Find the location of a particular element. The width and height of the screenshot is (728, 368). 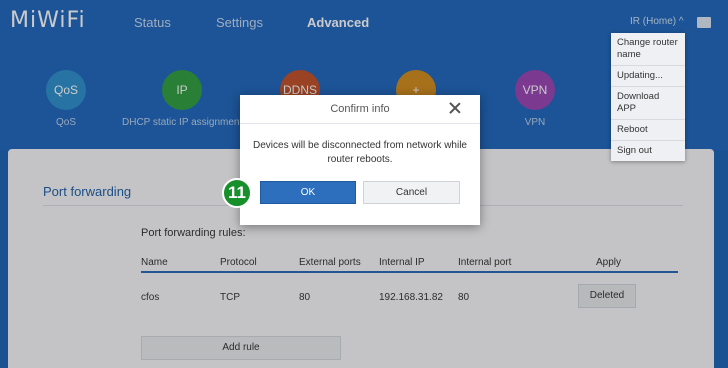

close-icon is located at coordinates (455, 108).